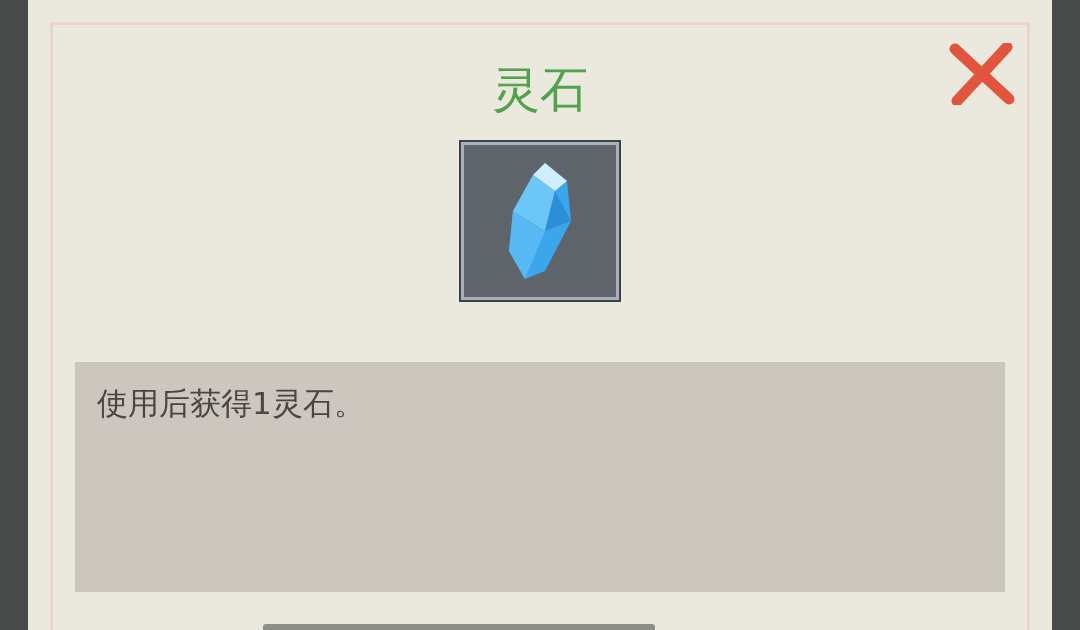 This screenshot has width=1080, height=630. What do you see at coordinates (540, 221) in the screenshot?
I see `crystal-icon` at bounding box center [540, 221].